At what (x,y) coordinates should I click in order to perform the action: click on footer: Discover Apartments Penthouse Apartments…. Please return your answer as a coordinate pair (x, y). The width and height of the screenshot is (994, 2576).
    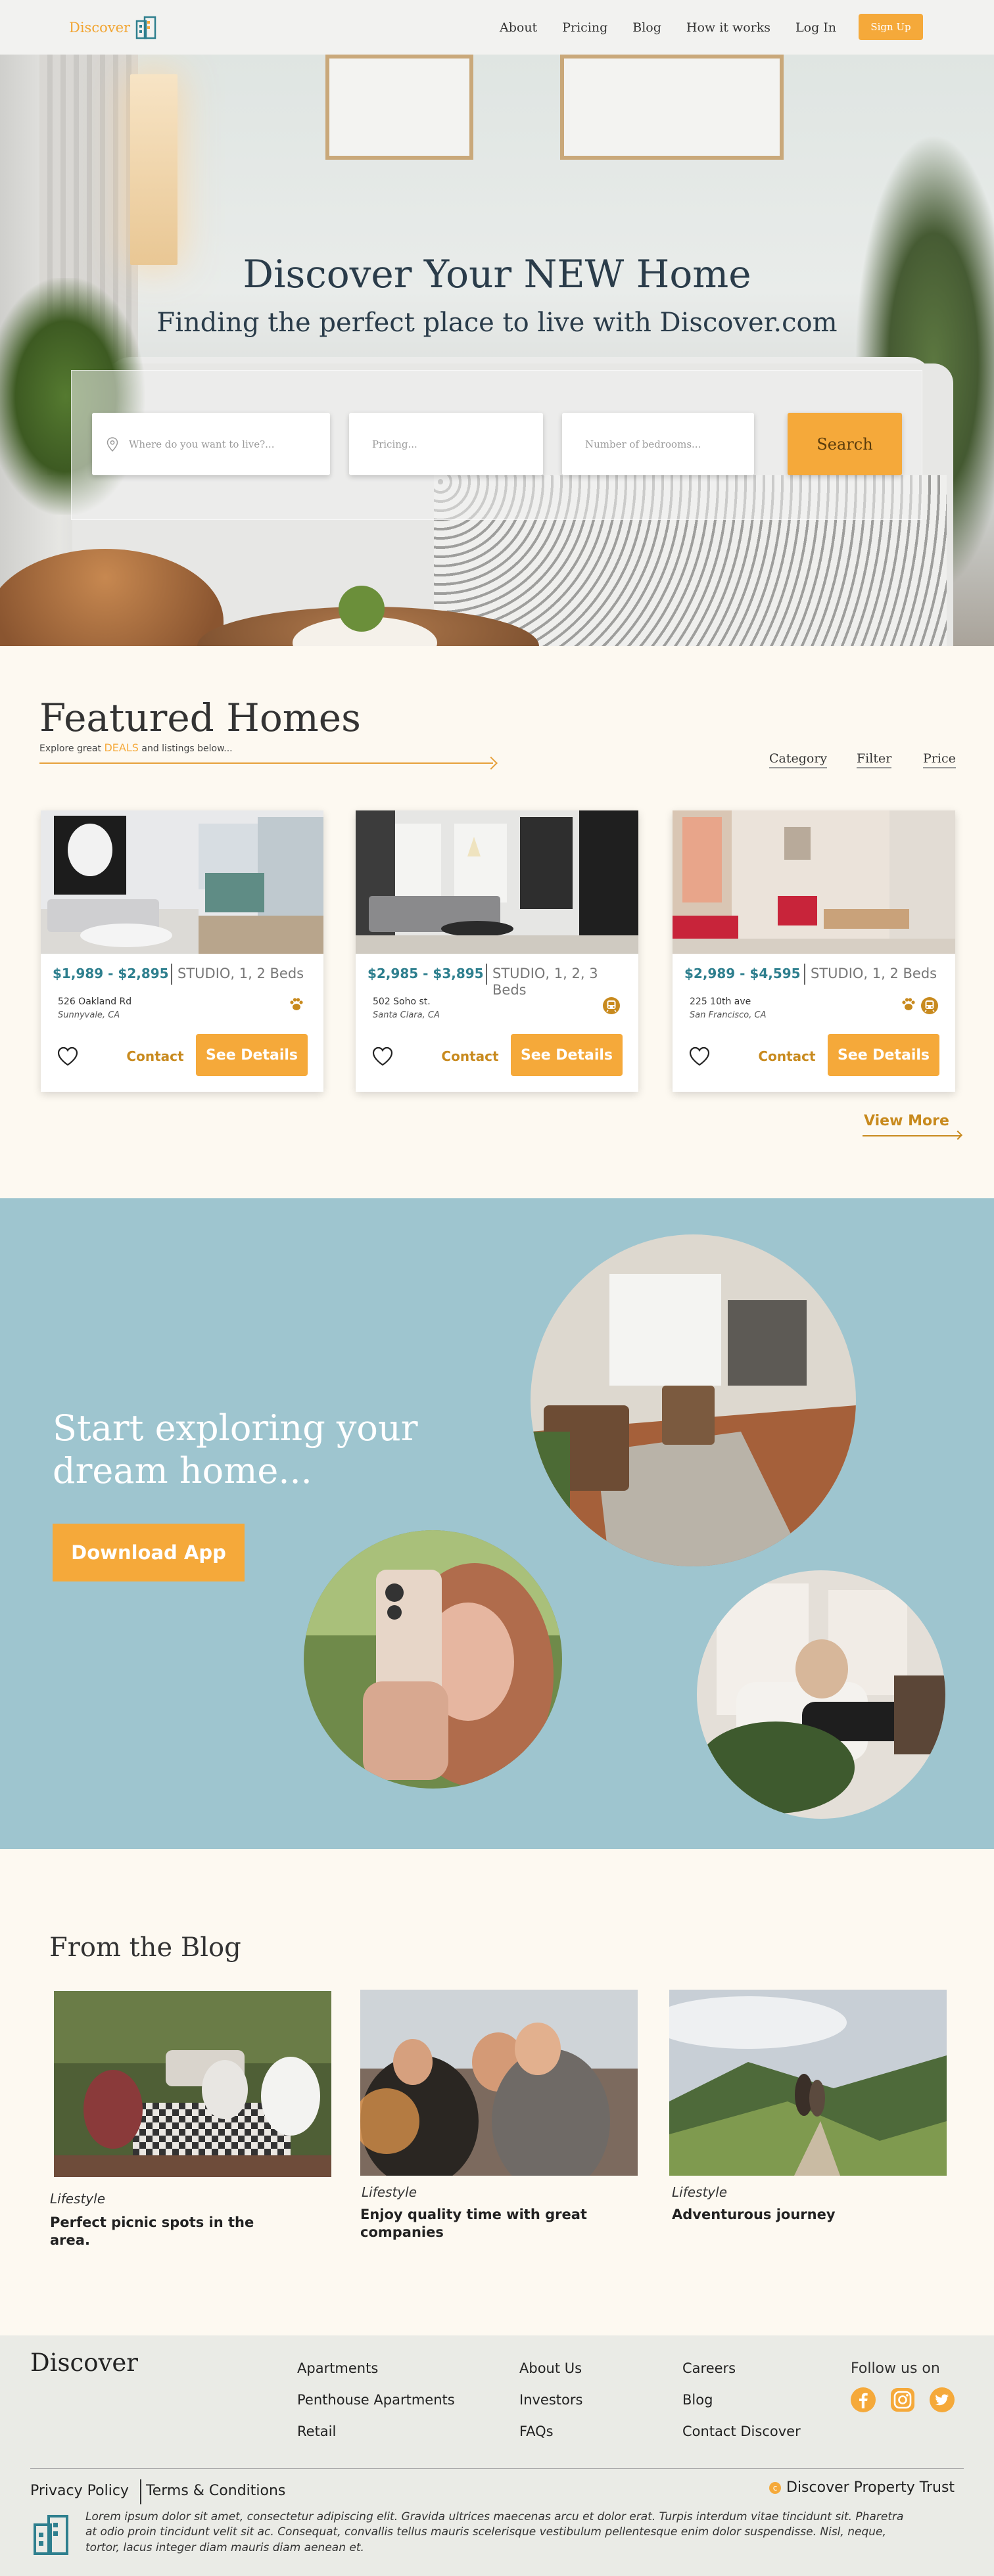
    Looking at the image, I should click on (497, 2455).